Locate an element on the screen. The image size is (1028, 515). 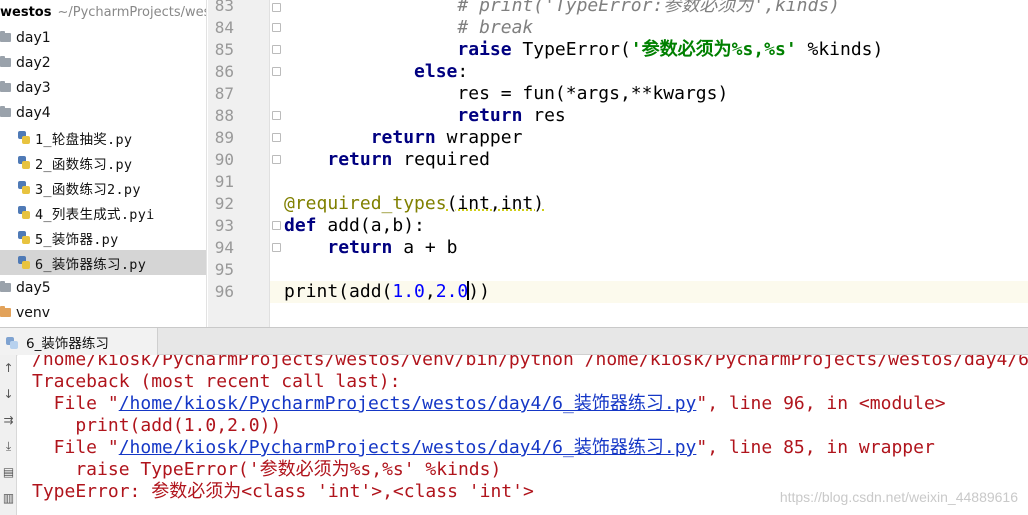
tree-item-file-2: 2_函数练习.py is located at coordinates (103, 162).